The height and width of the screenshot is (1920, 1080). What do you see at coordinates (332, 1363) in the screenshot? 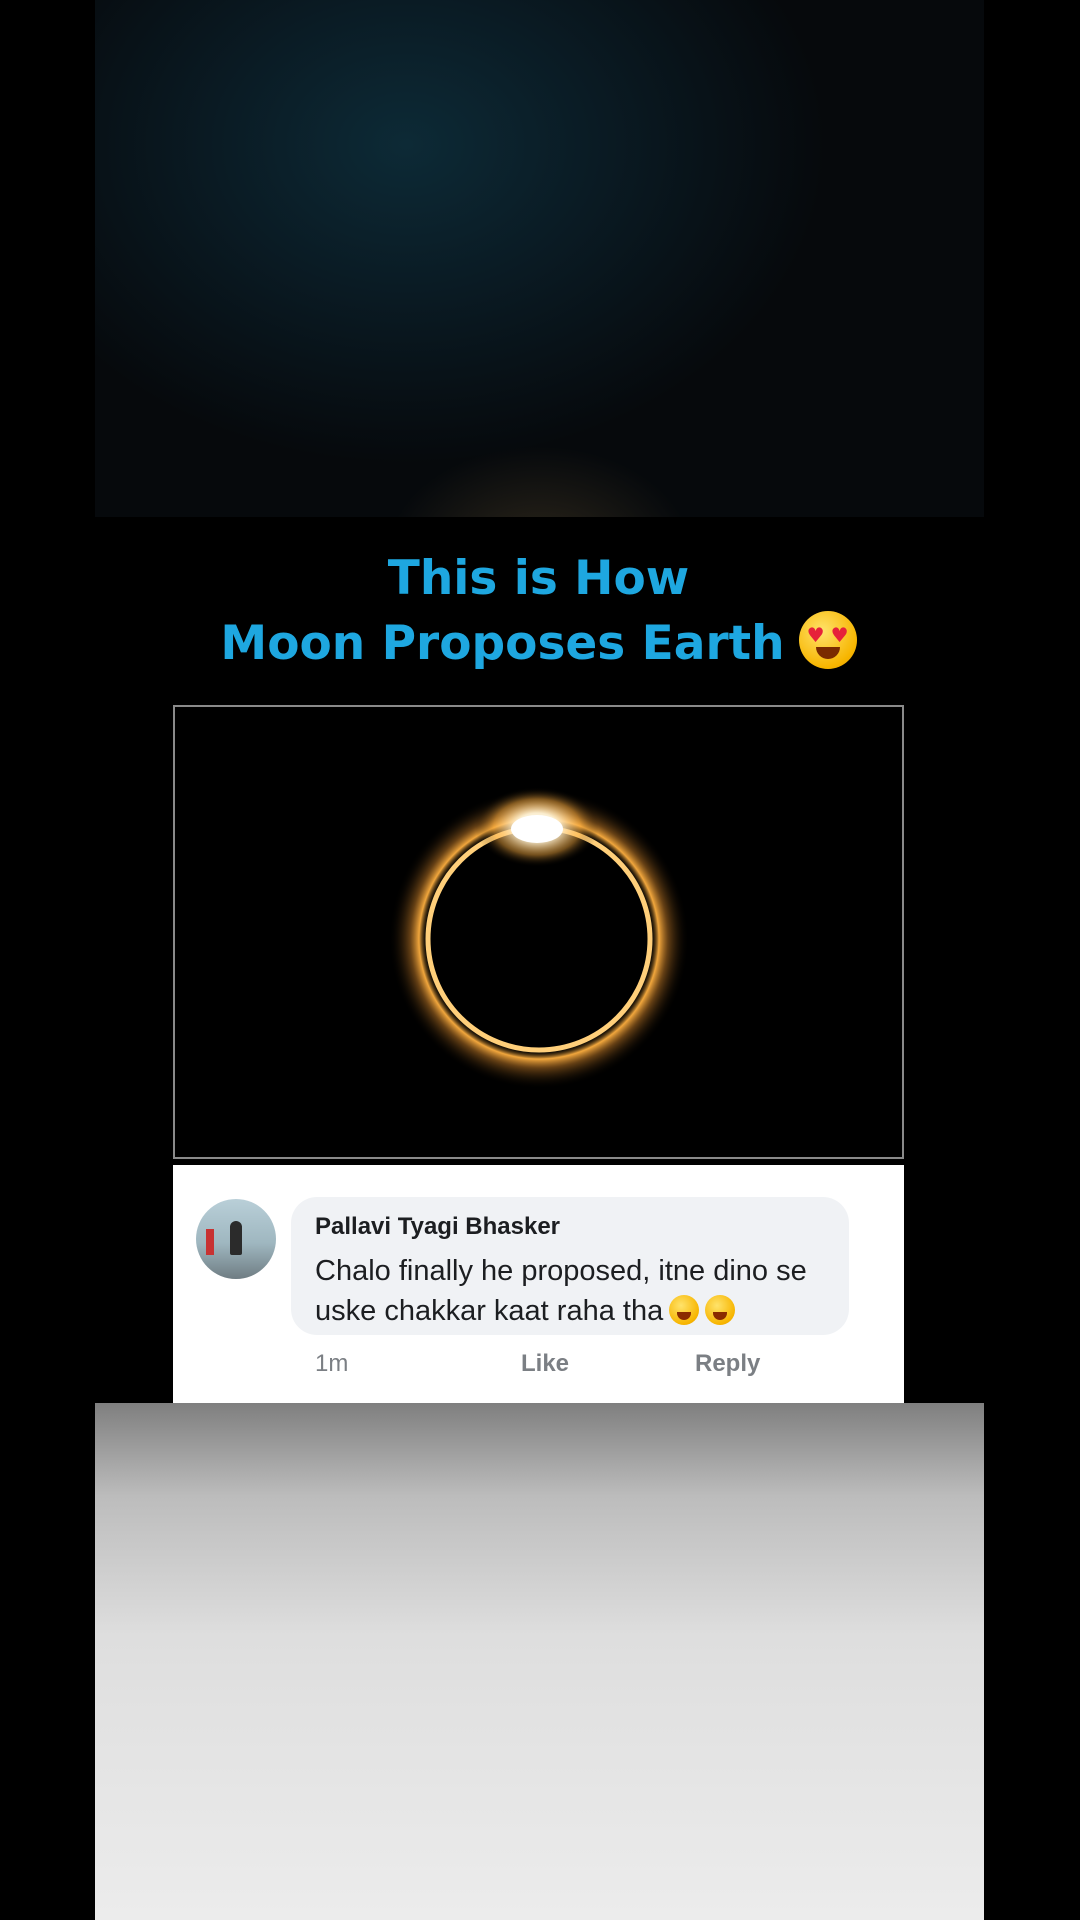
I see `comment-timestamp: 1m` at bounding box center [332, 1363].